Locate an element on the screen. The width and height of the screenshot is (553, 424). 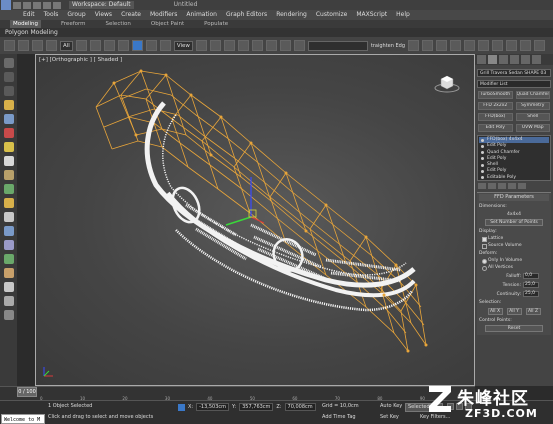
scene-explorer-tool-icon is located at coordinates (8, 63).